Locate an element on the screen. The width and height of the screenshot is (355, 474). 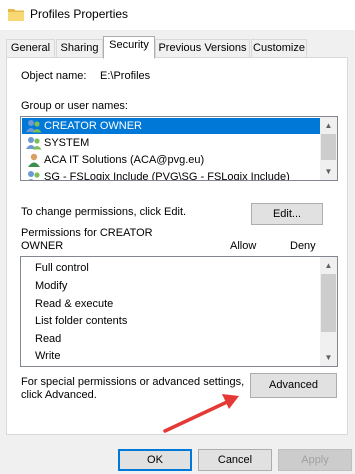
permission-row: Full control is located at coordinates (62, 268).